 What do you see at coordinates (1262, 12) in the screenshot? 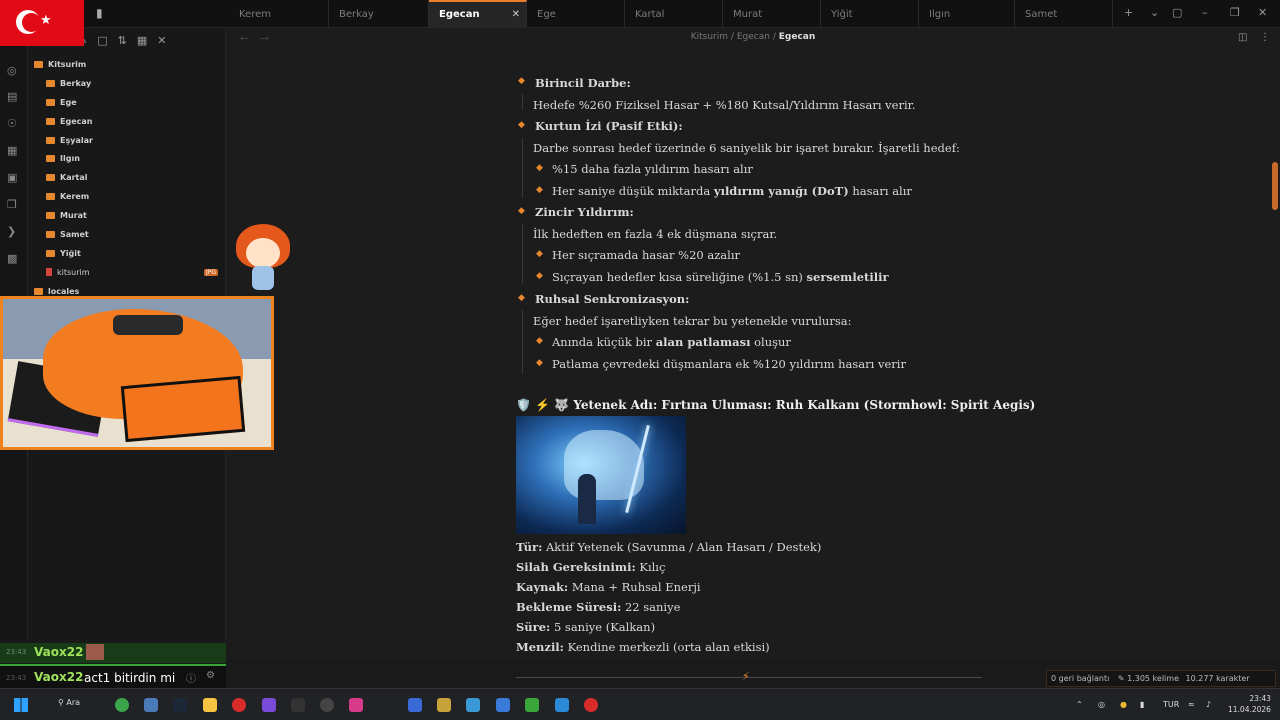
I see `close-window-button: ✕` at bounding box center [1262, 12].